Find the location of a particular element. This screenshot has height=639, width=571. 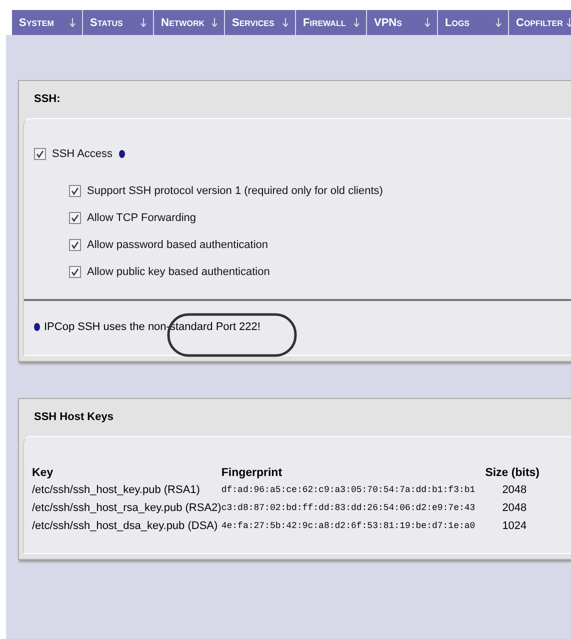

checkbox-label: Allow public key based authentication is located at coordinates (178, 272).